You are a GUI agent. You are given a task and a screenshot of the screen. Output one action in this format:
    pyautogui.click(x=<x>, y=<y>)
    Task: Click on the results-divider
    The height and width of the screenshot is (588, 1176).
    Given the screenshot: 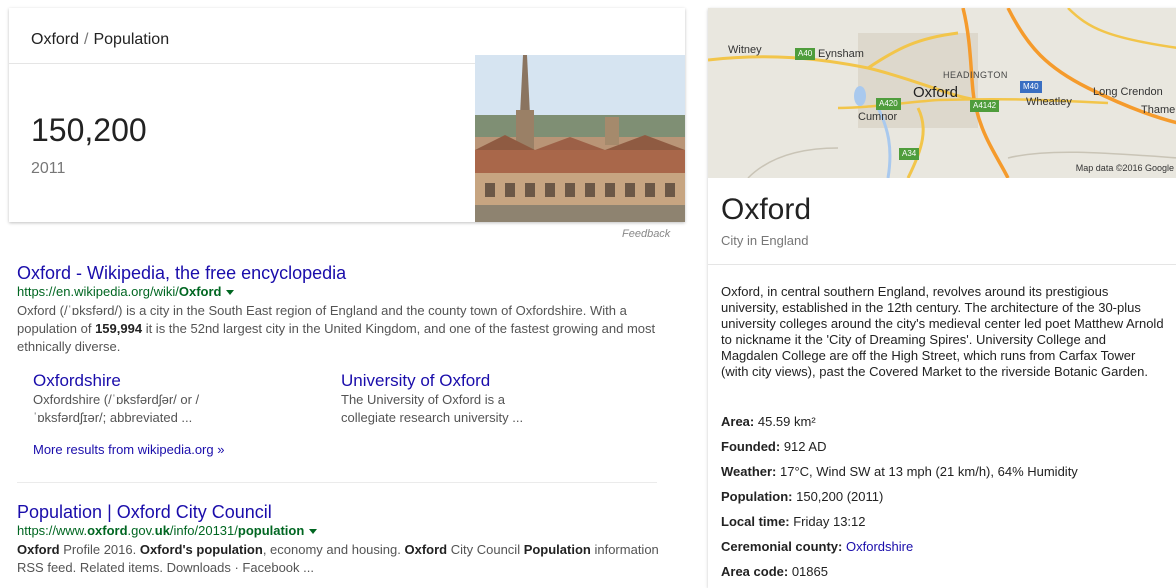 What is the action you would take?
    pyautogui.click(x=337, y=482)
    